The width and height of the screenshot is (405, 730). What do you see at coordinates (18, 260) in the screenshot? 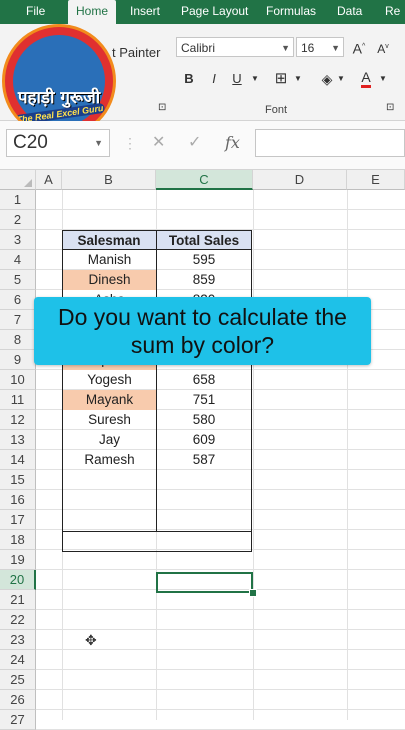
I see `row-header-4: 4` at bounding box center [18, 260].